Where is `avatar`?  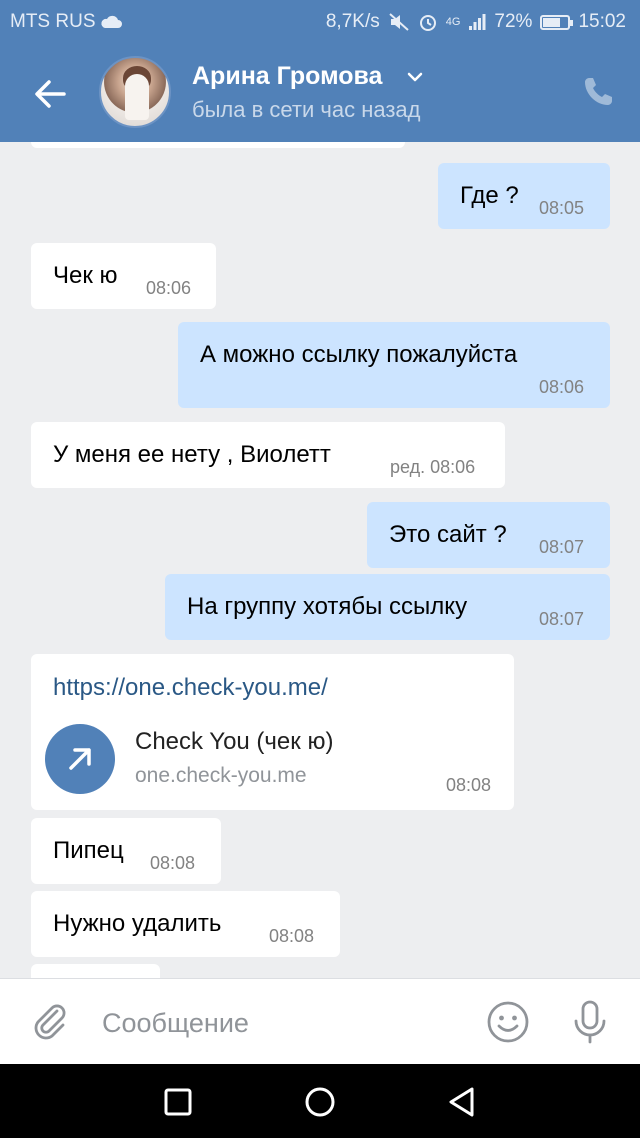 avatar is located at coordinates (135, 92).